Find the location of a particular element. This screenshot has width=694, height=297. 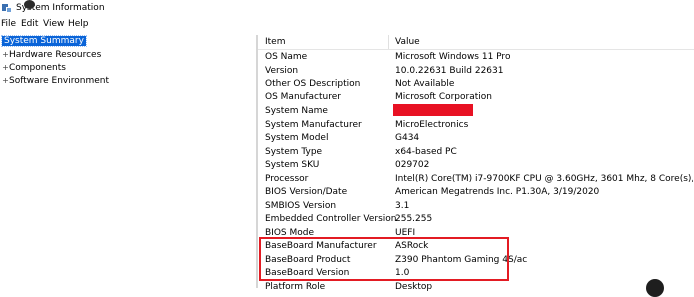

table-row: Version 10.0.22631 Build 22631 is located at coordinates (476, 71).